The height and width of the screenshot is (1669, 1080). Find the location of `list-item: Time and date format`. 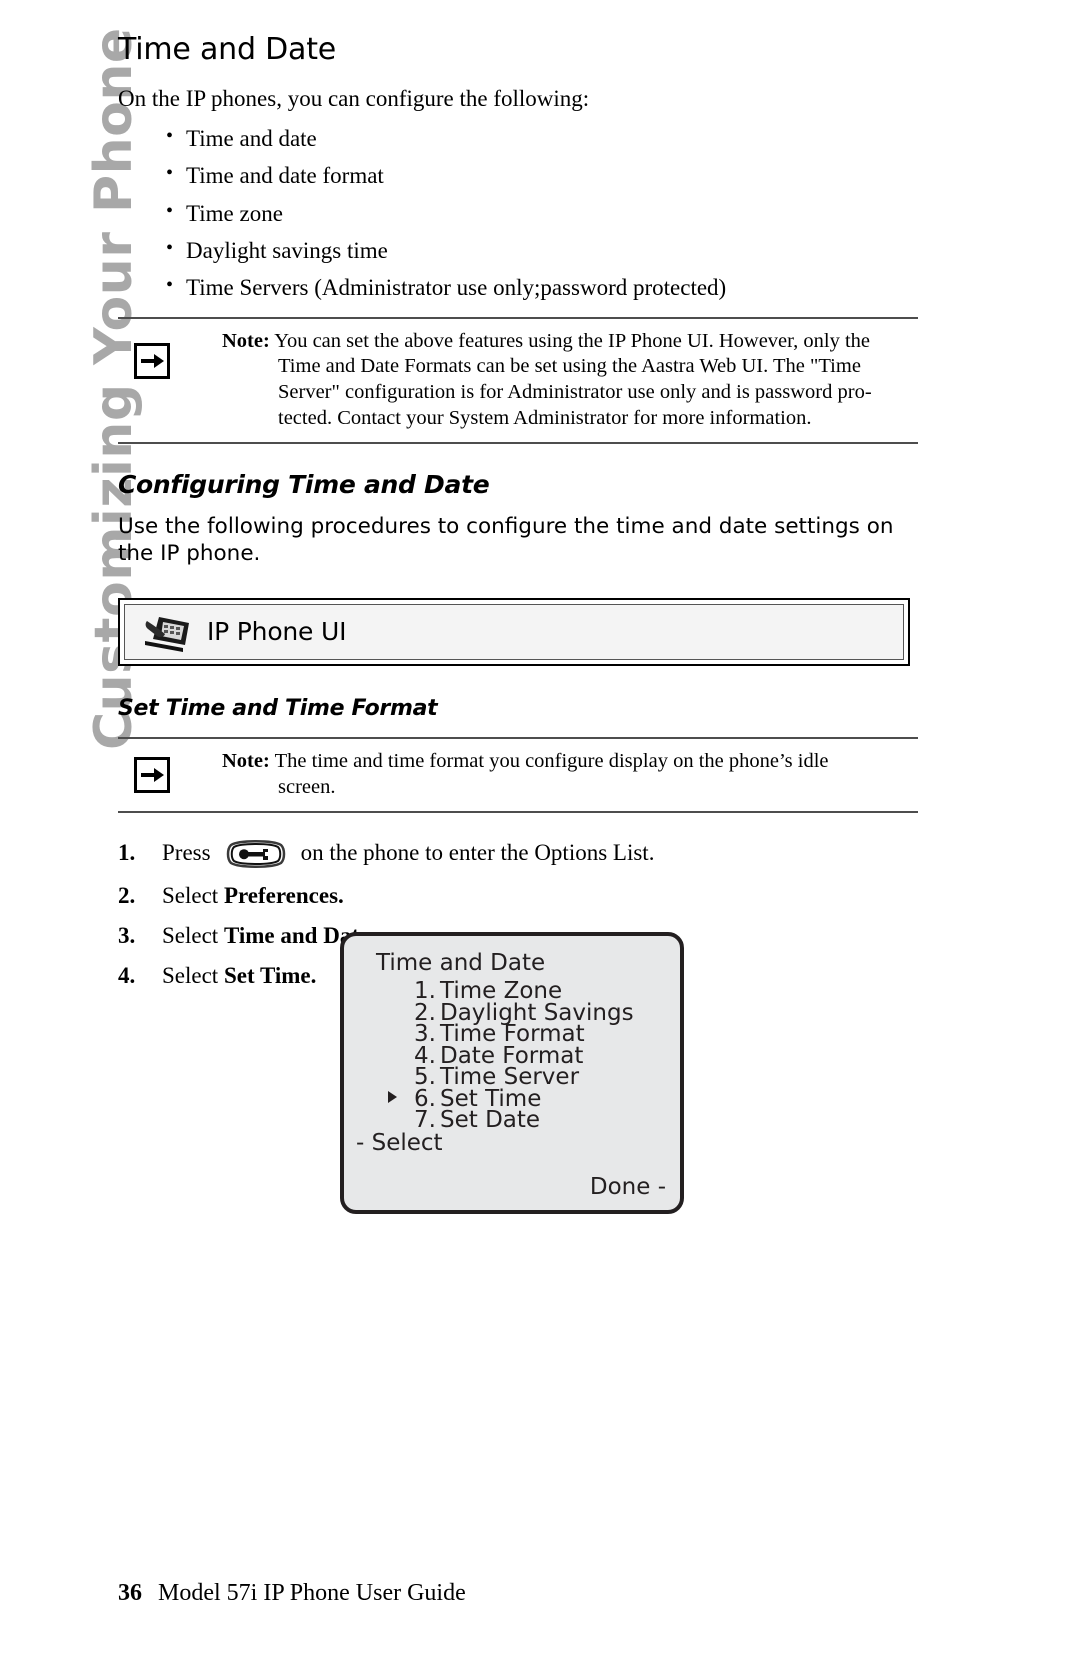

list-item: Time and date format is located at coordinates (518, 175).